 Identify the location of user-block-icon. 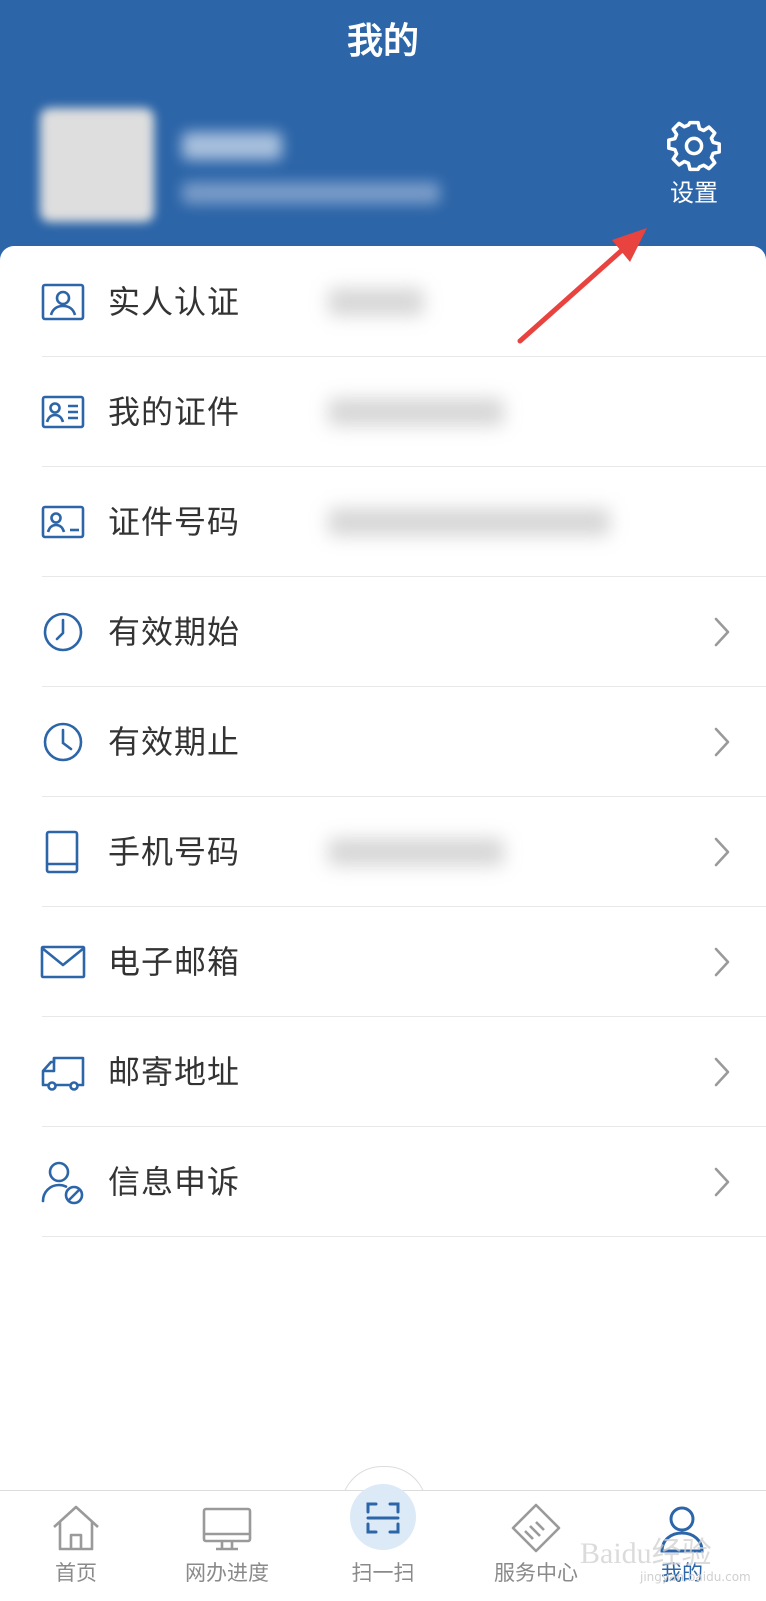
(62, 1183).